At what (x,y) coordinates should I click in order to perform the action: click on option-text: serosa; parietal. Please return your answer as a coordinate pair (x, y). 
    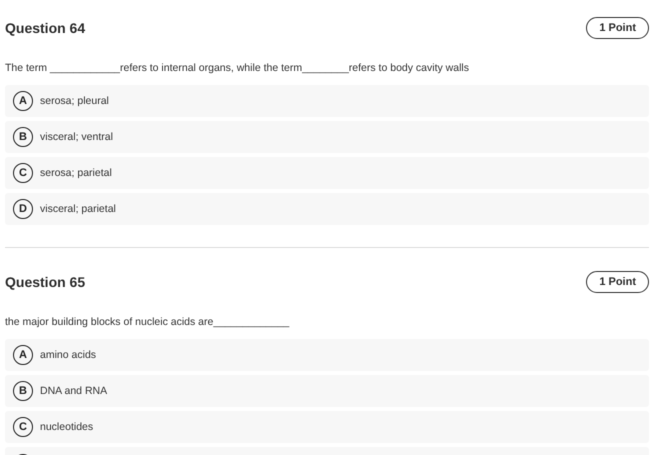
    Looking at the image, I should click on (76, 173).